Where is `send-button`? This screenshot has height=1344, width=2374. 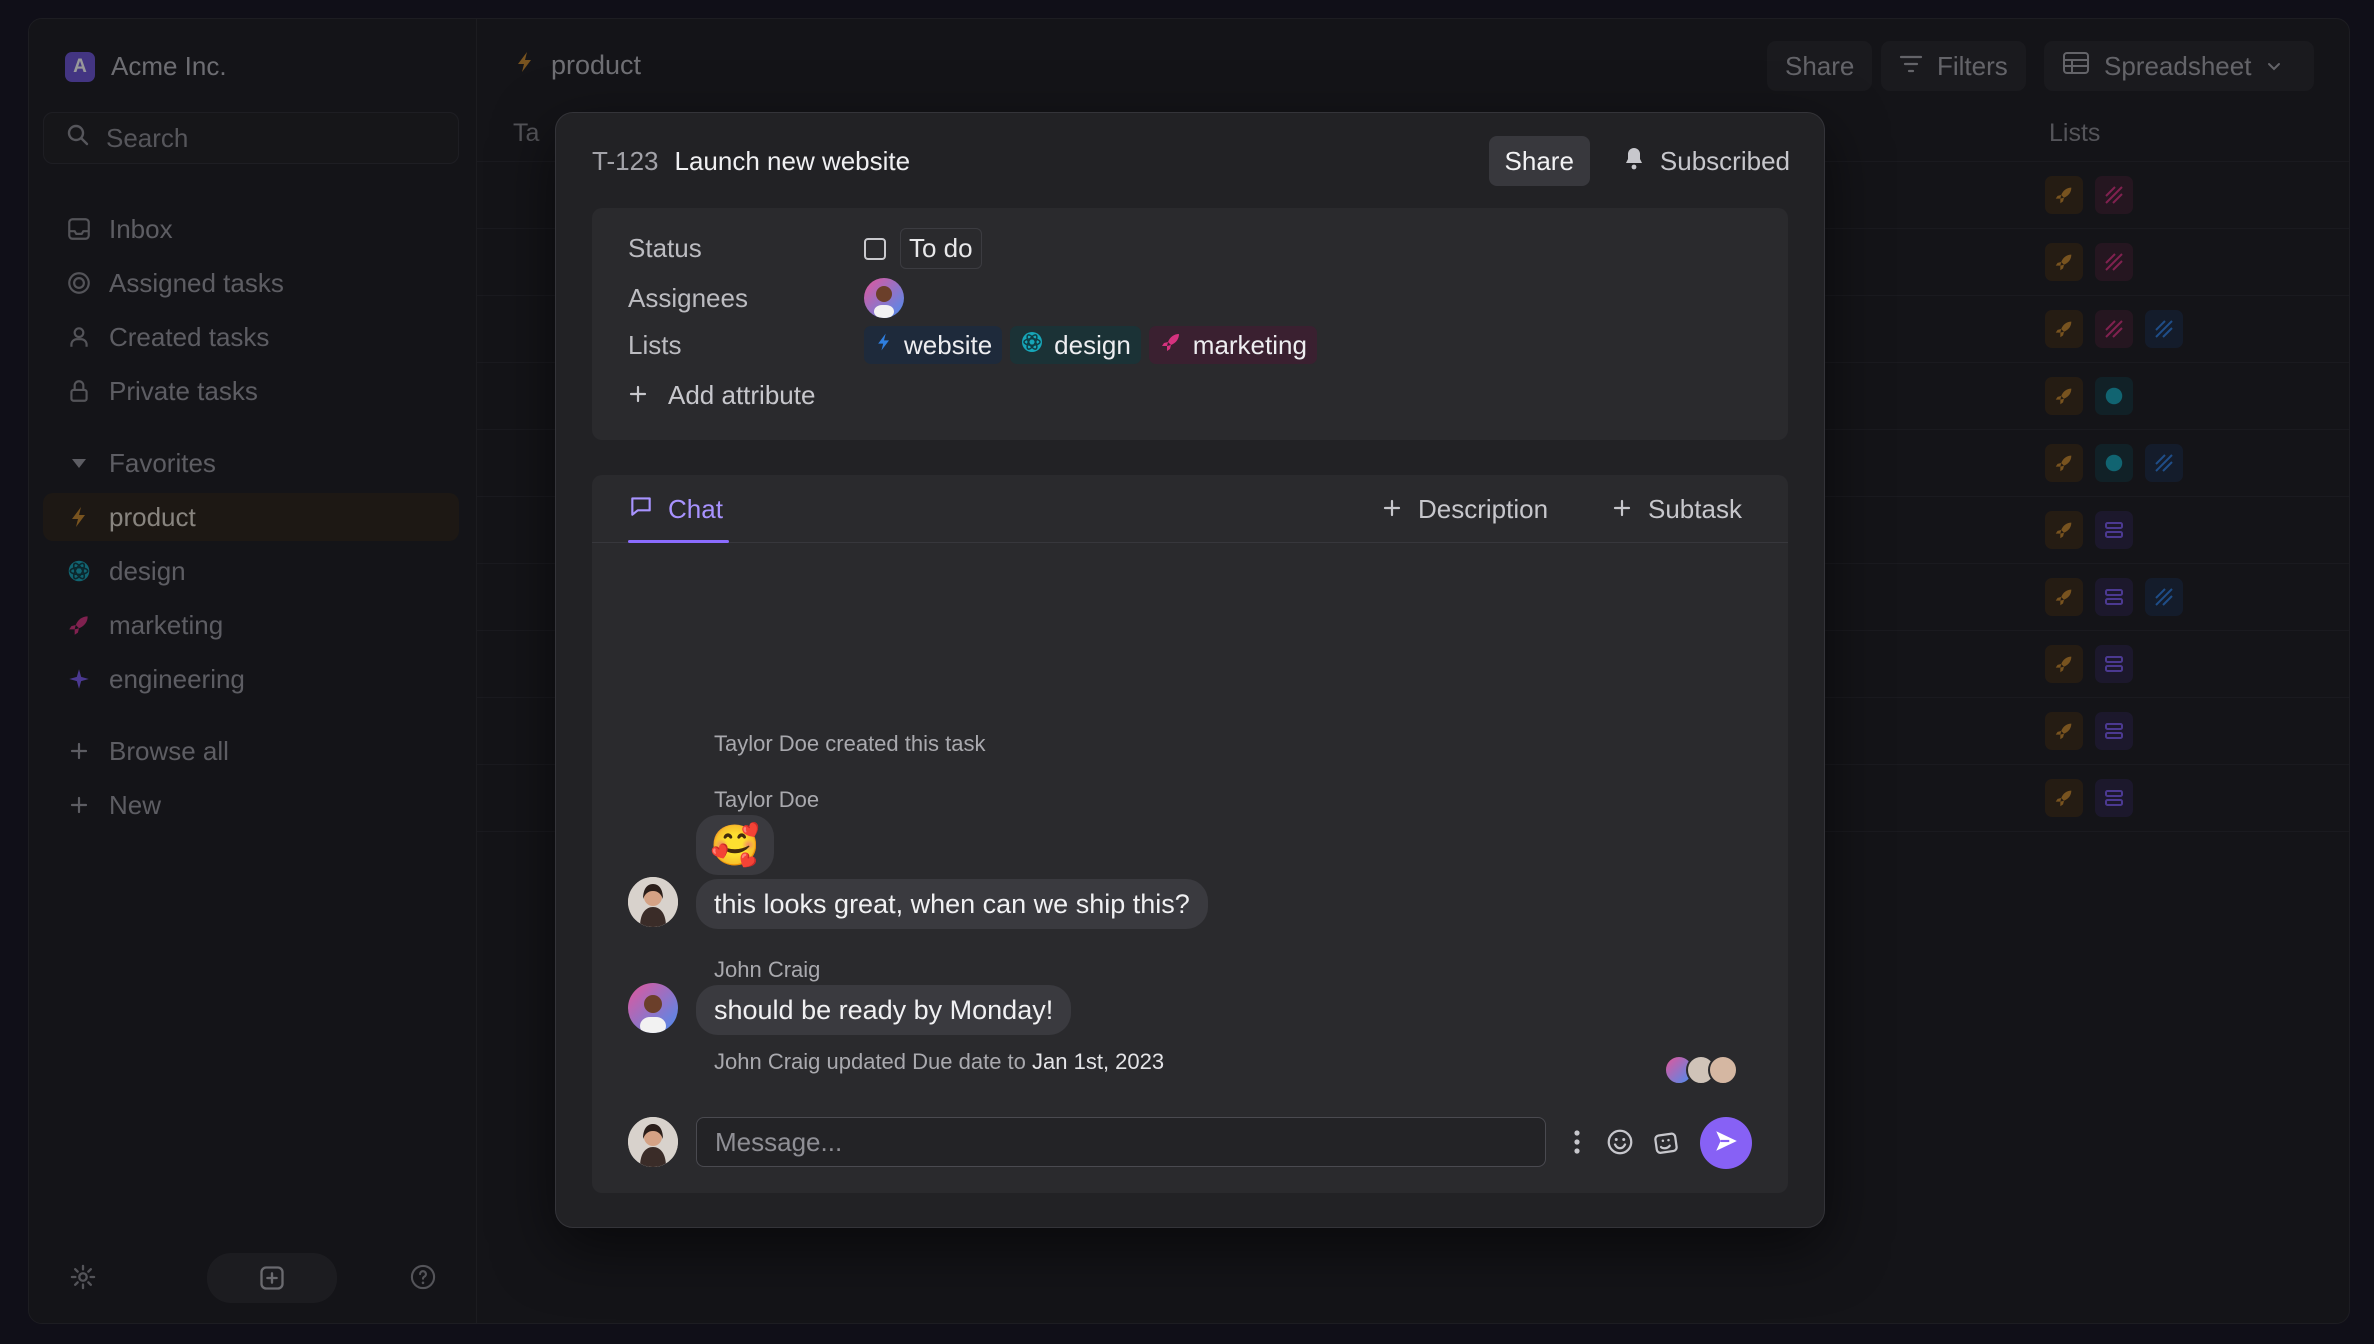 send-button is located at coordinates (1726, 1143).